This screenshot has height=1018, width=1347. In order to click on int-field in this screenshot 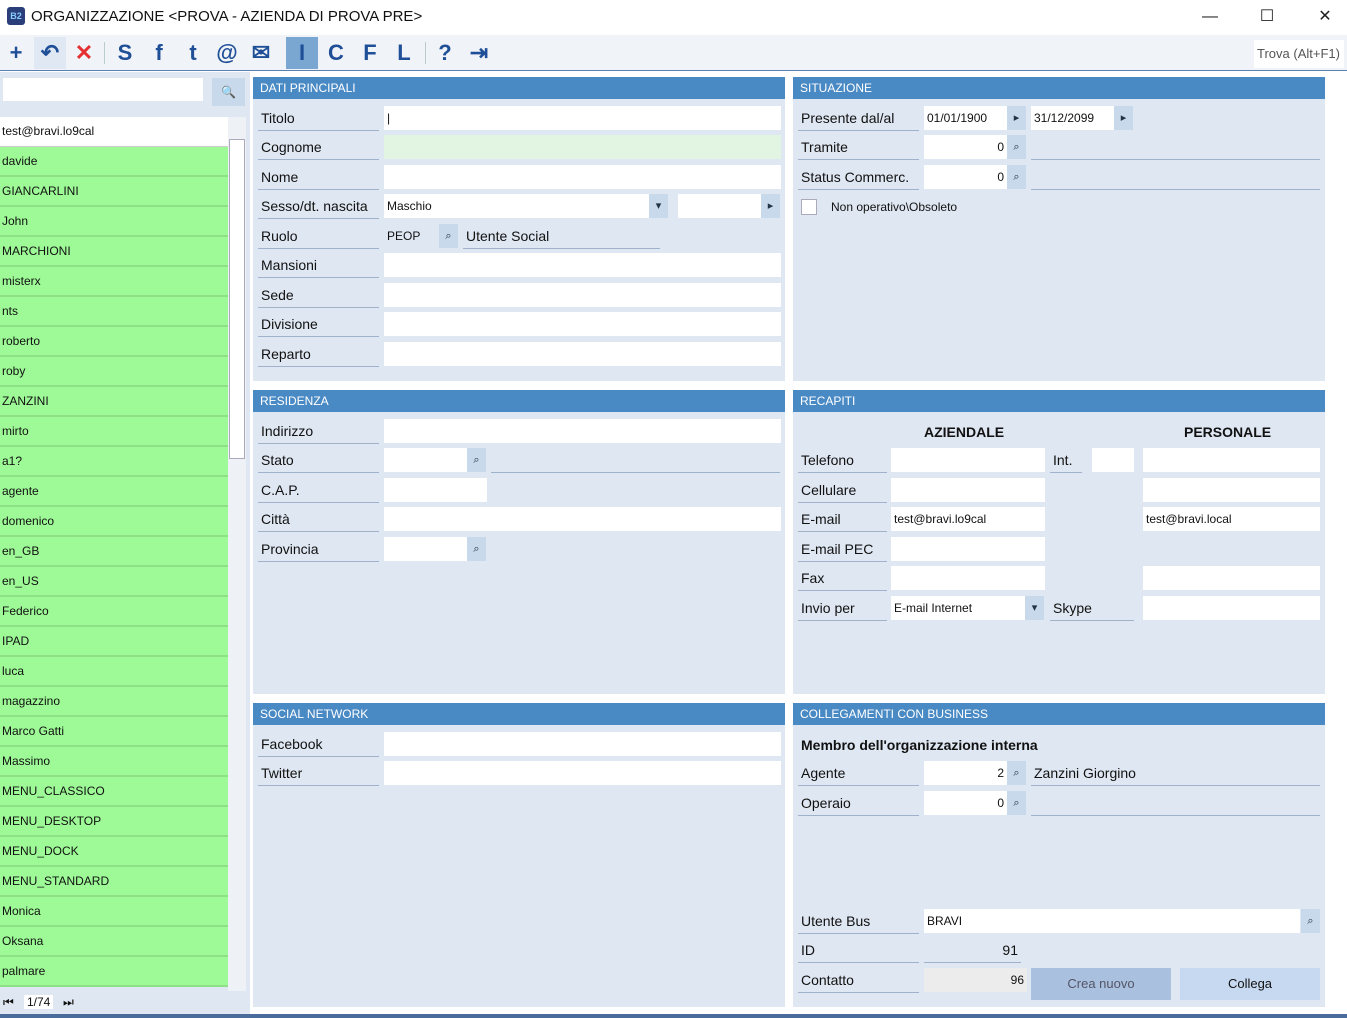, I will do `click(1113, 460)`.